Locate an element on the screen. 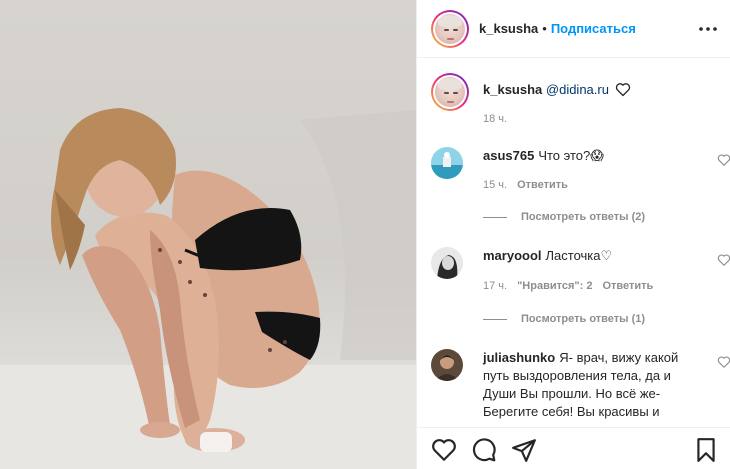 This screenshot has width=730, height=469. comment-meta: 15 ч. Ответить is located at coordinates (530, 185).